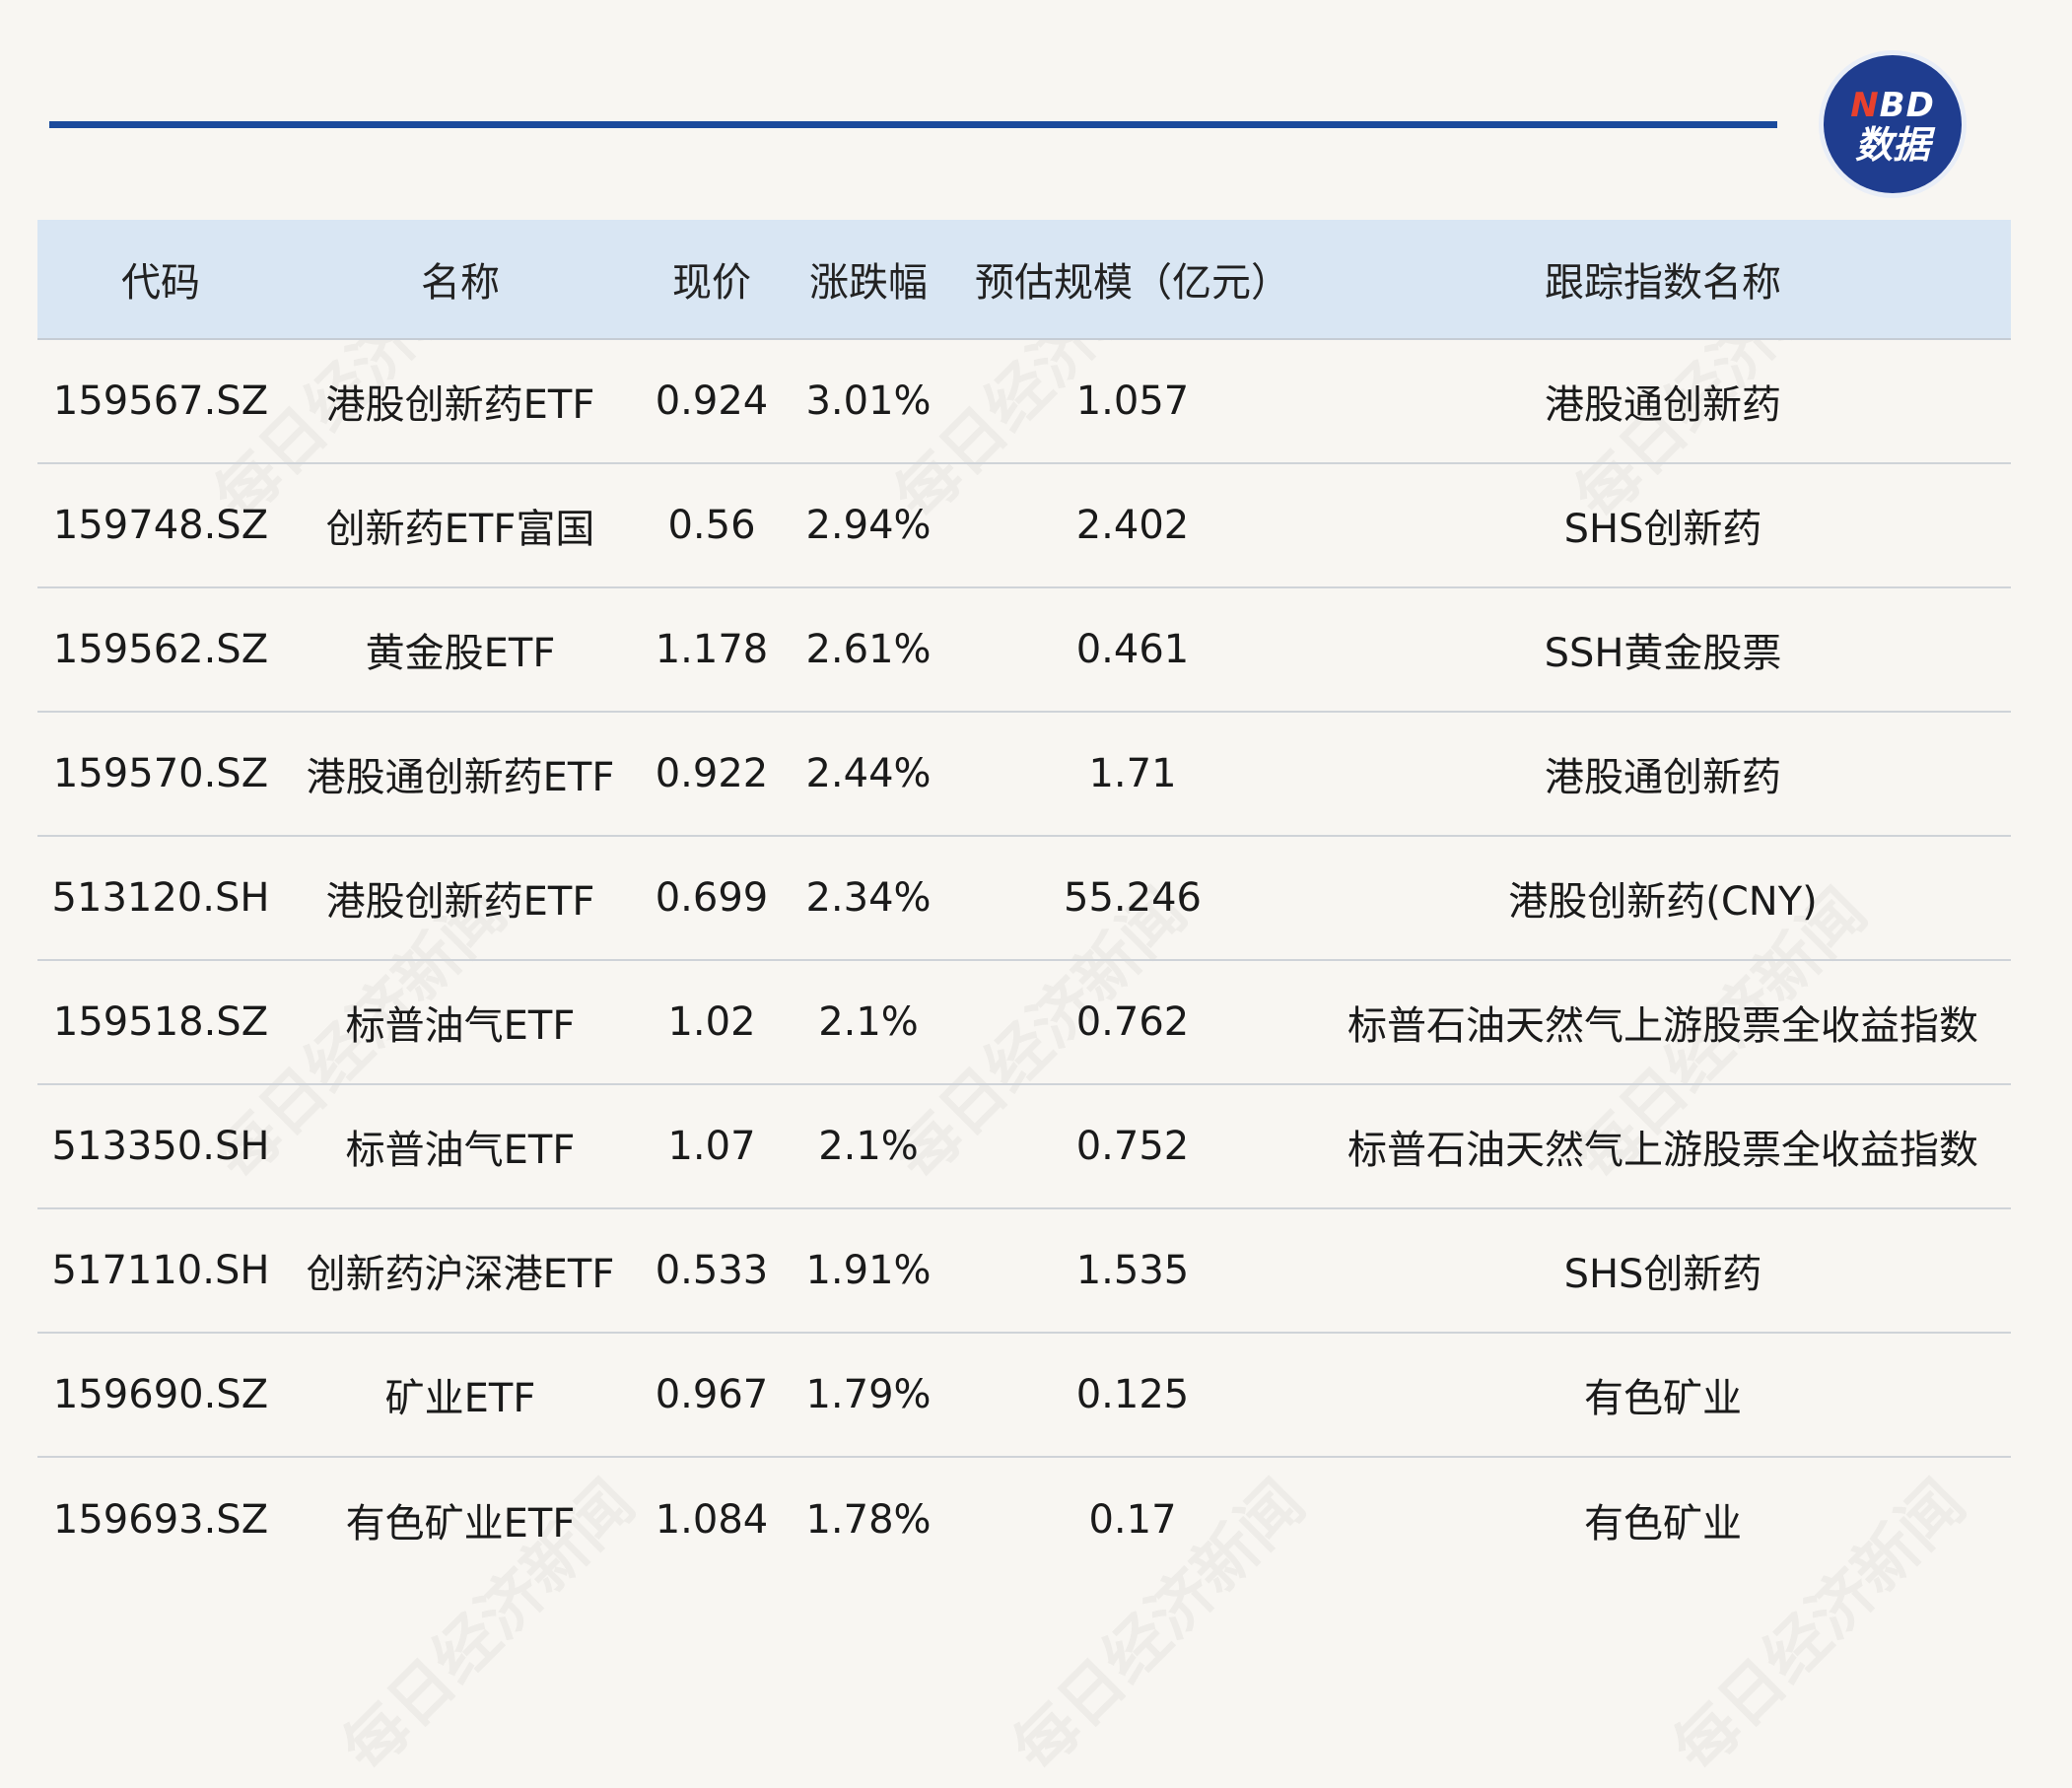  What do you see at coordinates (1024, 650) in the screenshot?
I see `table-row: 159562.SZ 黄金股ETF 1.178 2.61% 0.461 SSH黄金股票` at bounding box center [1024, 650].